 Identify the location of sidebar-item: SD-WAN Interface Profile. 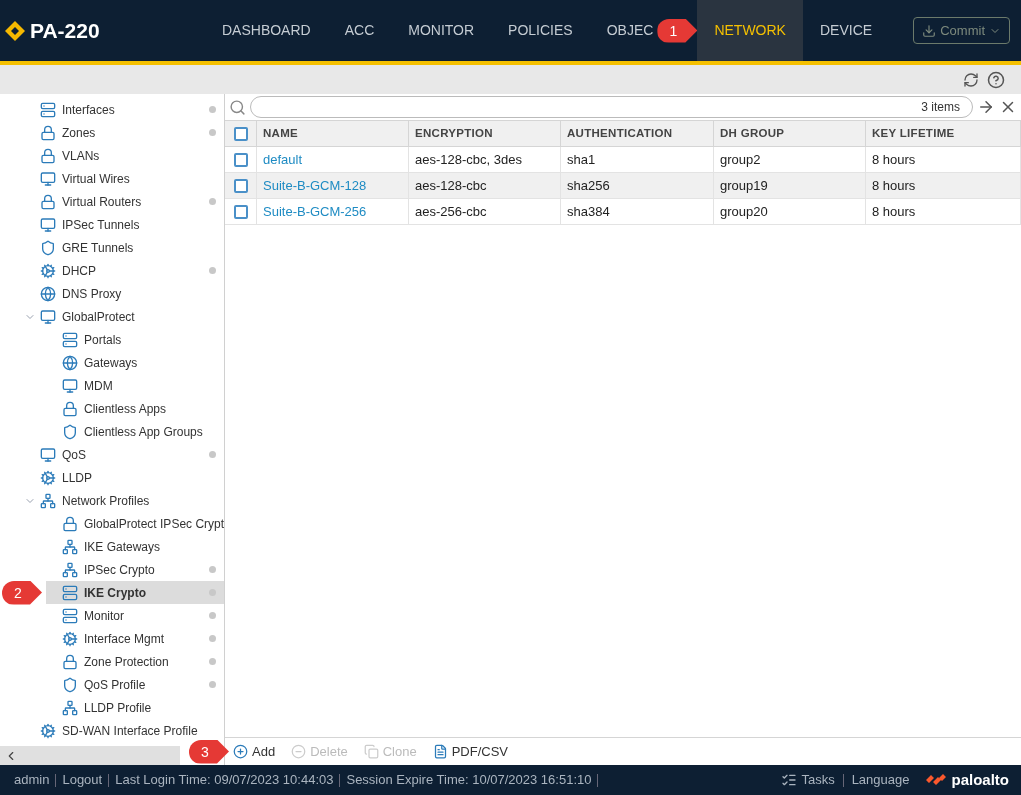
(119, 730).